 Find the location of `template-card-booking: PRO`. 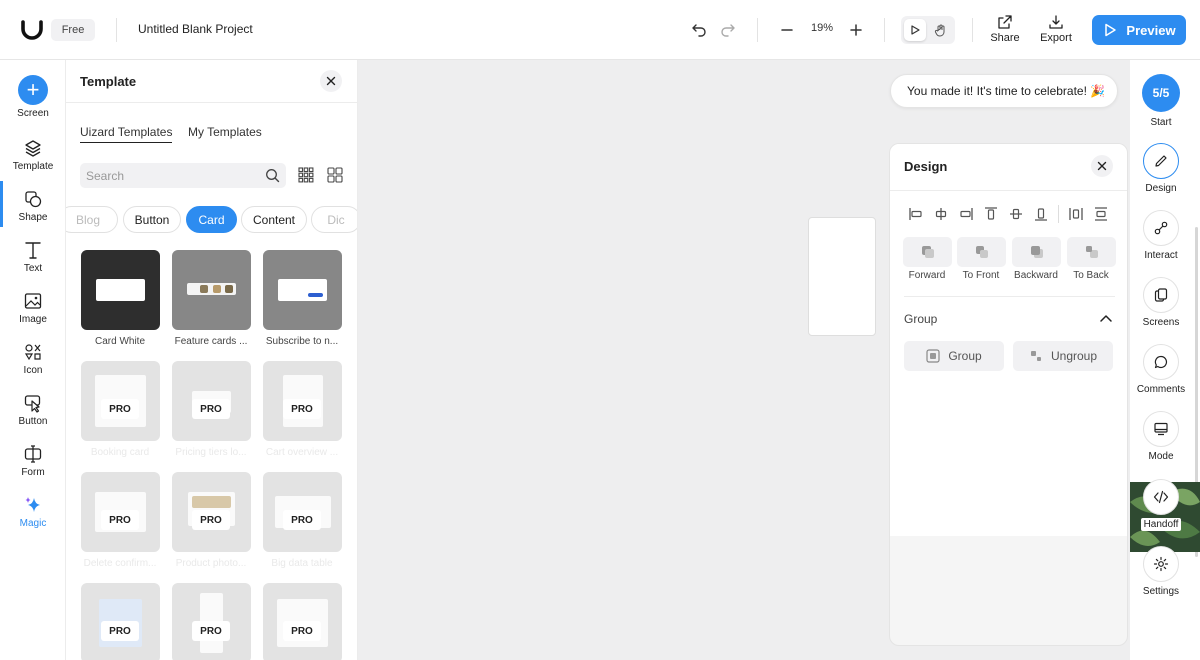

template-card-booking: PRO is located at coordinates (120, 401).